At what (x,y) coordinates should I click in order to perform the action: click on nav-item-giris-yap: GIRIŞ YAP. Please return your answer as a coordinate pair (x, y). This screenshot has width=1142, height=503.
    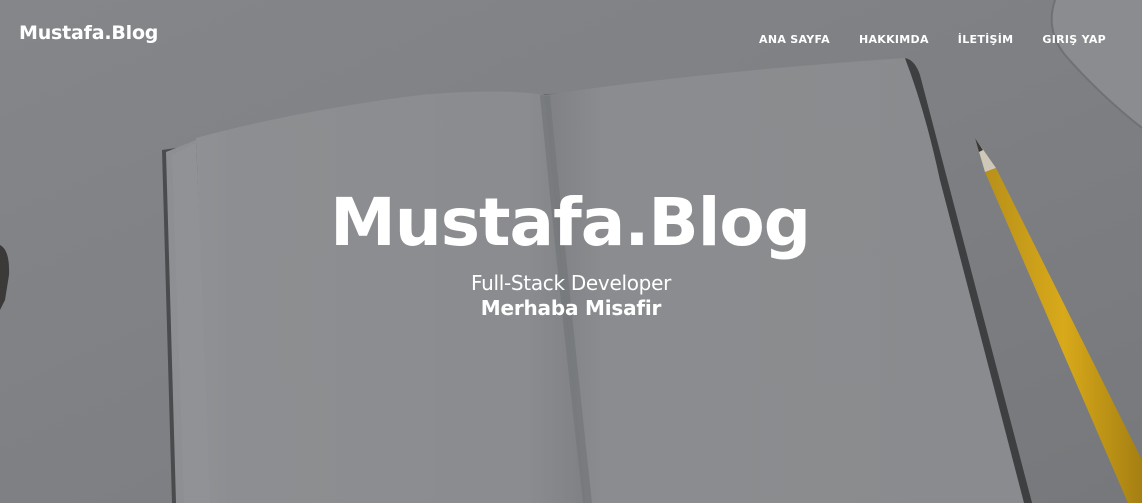
    Looking at the image, I should click on (1074, 37).